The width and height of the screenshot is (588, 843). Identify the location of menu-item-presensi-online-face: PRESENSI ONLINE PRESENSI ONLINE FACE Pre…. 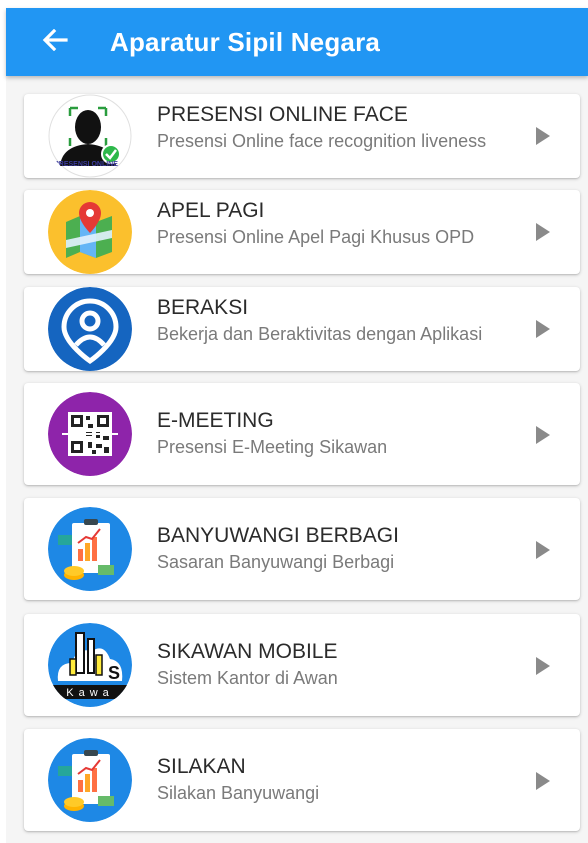
(302, 136).